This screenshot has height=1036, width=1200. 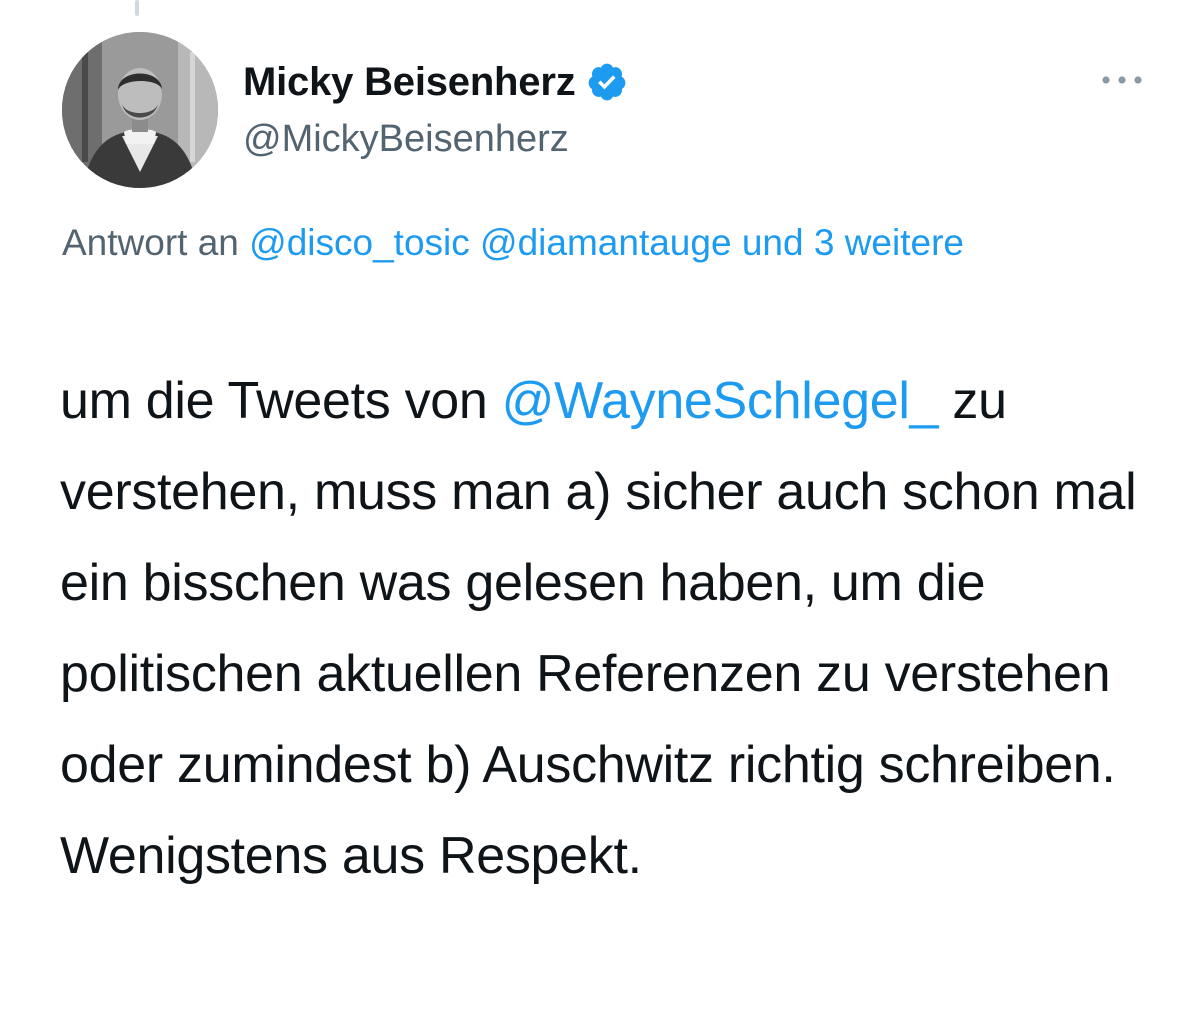 I want to click on reply-mention-link: @disco_tosic, so click(x=359, y=242).